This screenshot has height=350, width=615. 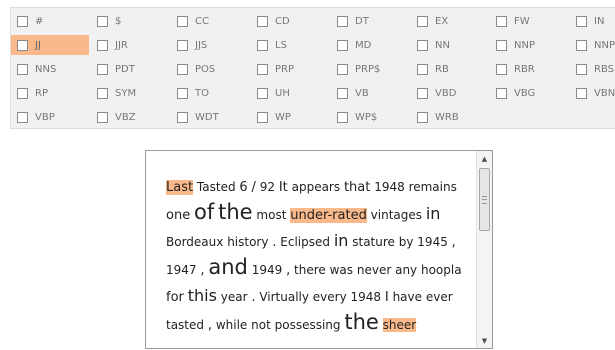 I want to click on tag-label: RB, so click(x=442, y=69).